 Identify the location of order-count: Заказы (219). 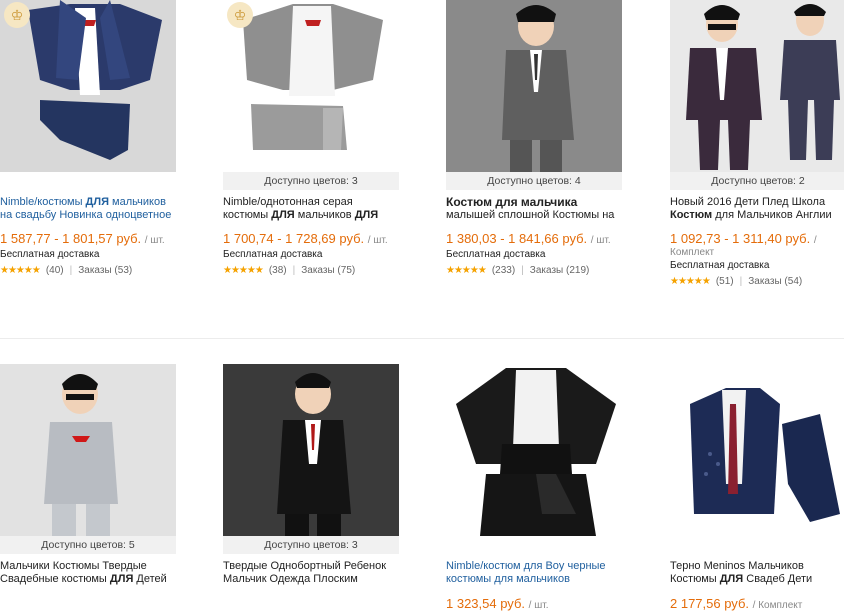
(560, 270).